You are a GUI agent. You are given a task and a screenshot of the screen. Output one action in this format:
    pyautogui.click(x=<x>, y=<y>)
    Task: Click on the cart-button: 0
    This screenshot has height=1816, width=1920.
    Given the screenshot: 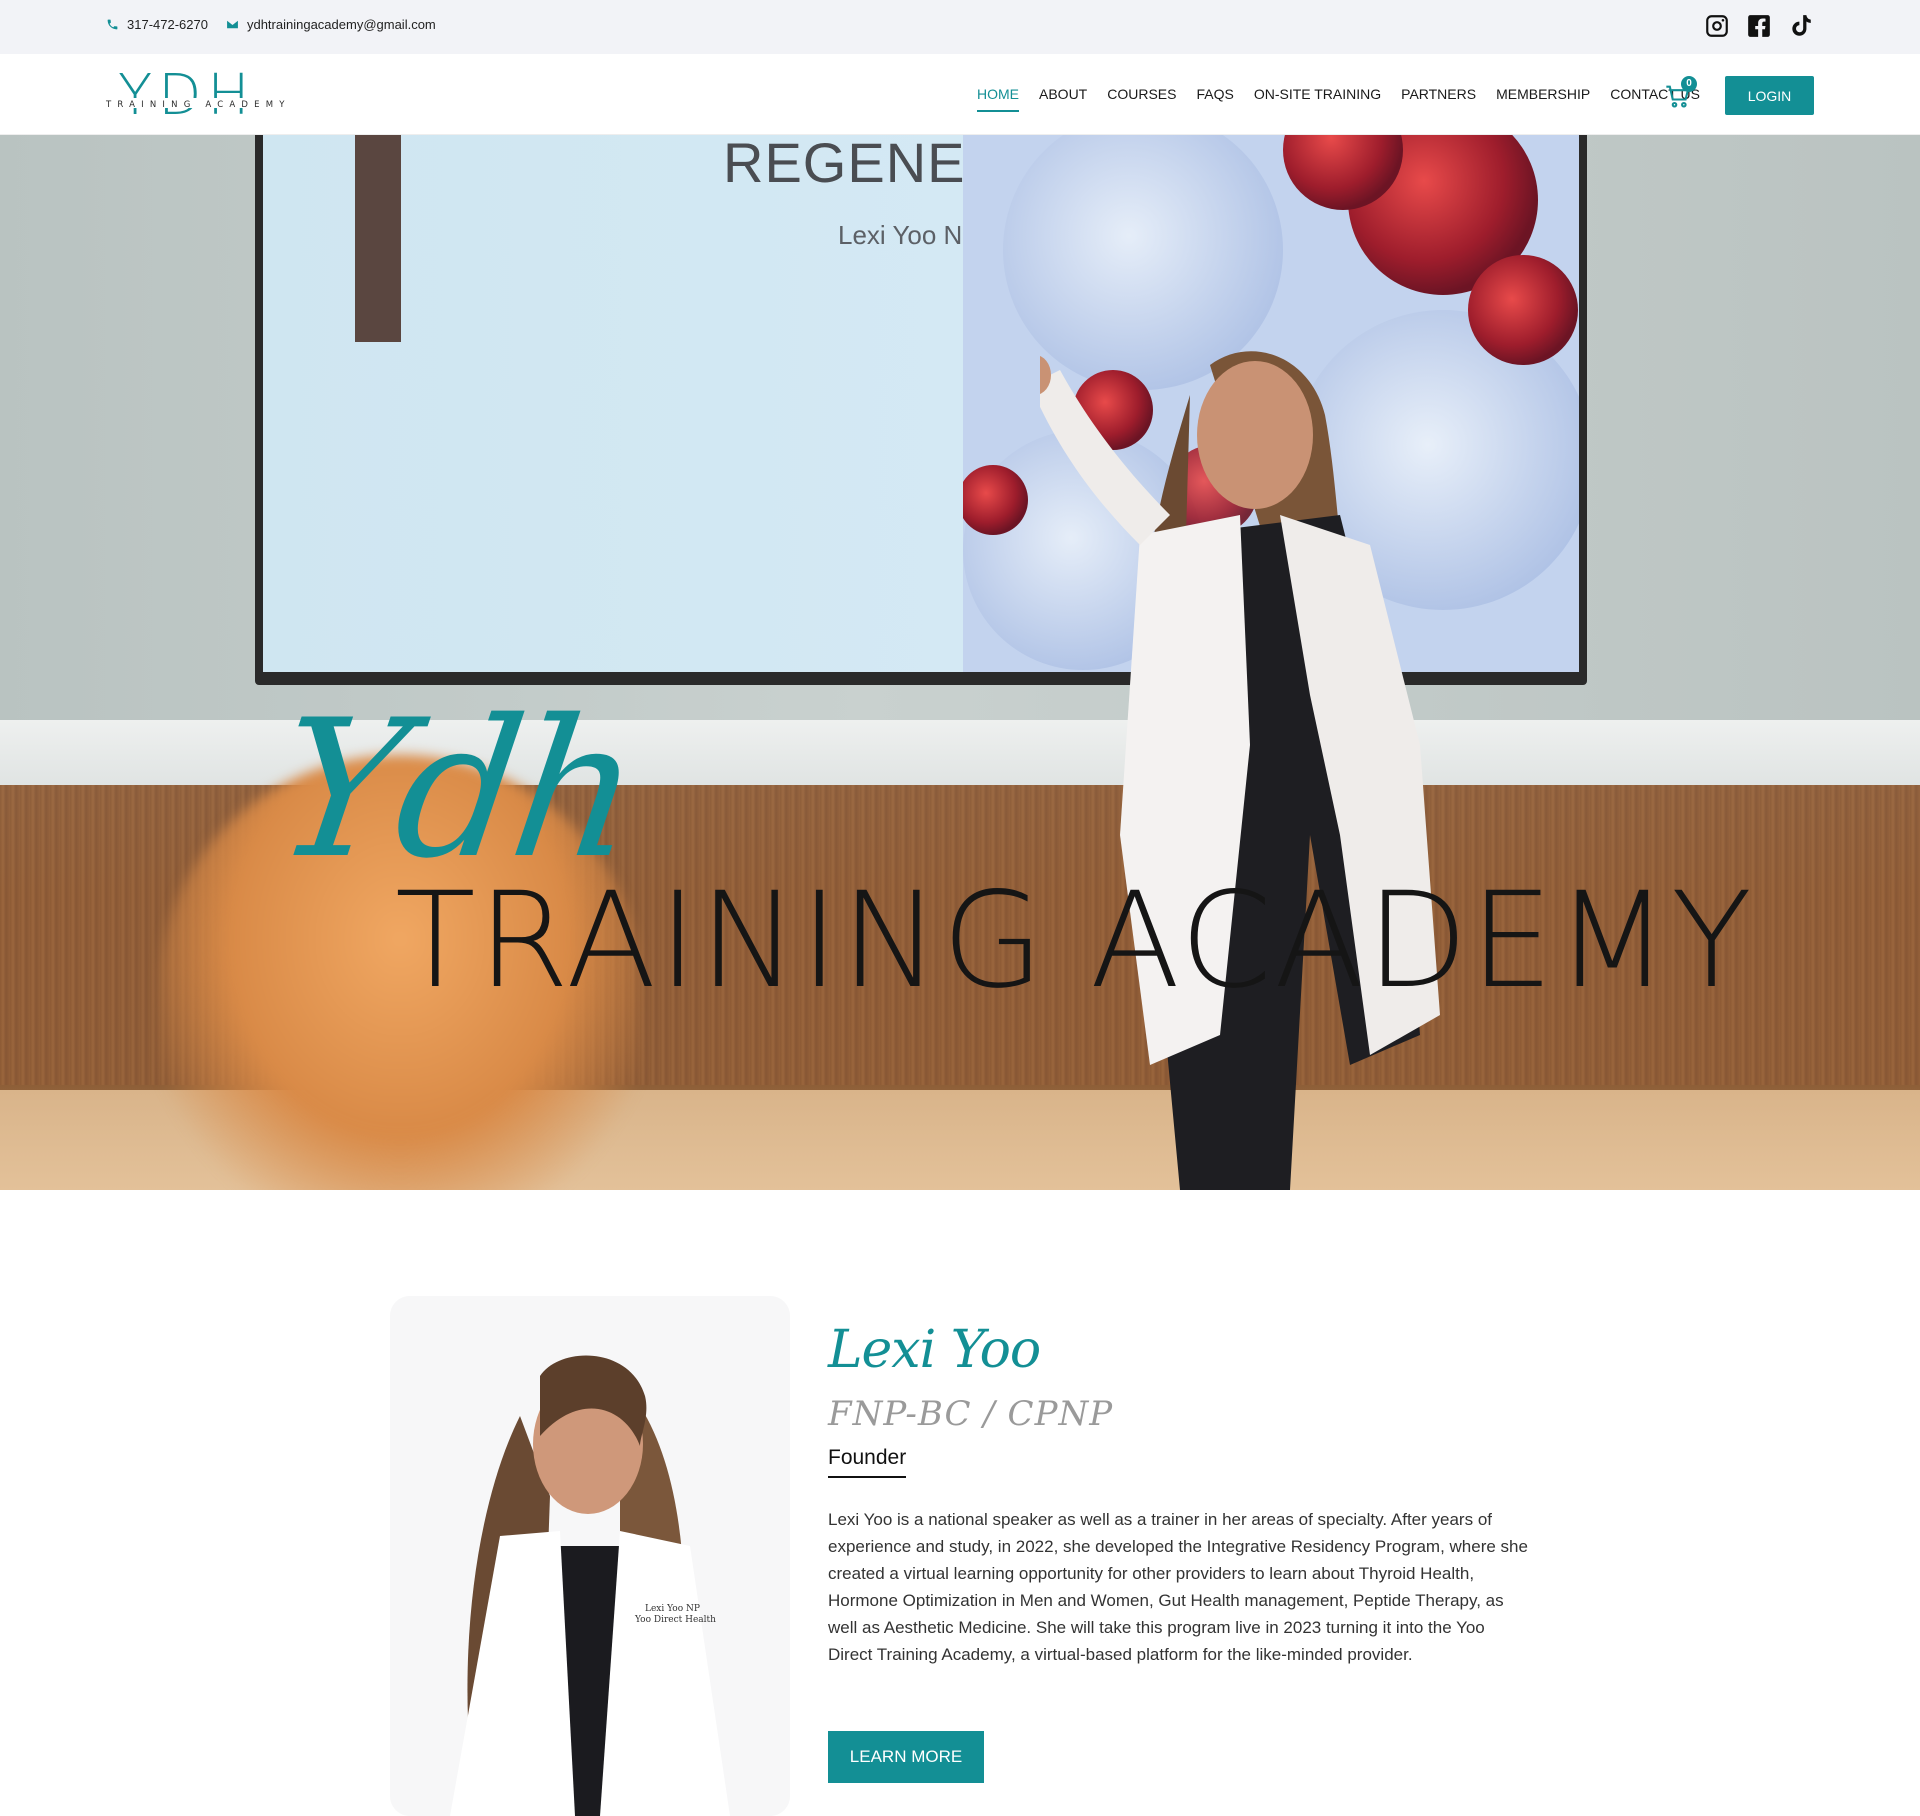 What is the action you would take?
    pyautogui.click(x=1680, y=94)
    